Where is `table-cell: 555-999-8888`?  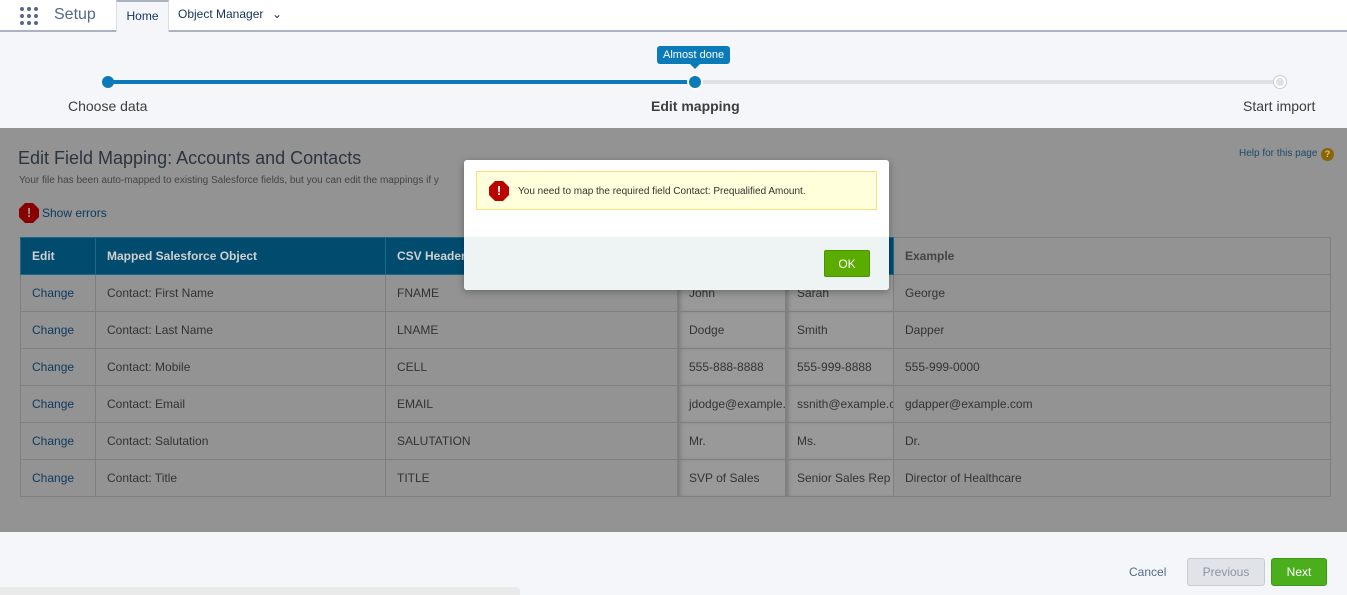 table-cell: 555-999-8888 is located at coordinates (839, 367).